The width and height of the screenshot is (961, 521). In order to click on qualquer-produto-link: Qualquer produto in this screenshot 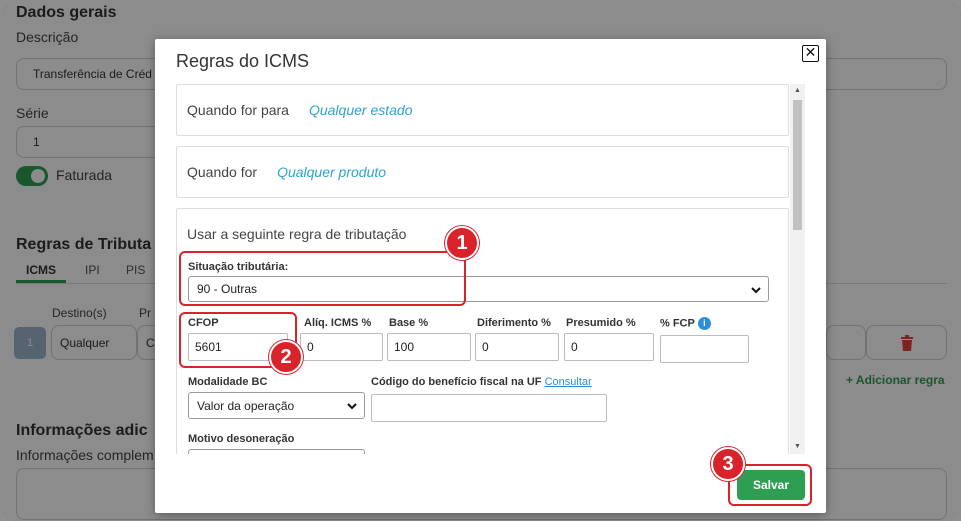, I will do `click(331, 172)`.